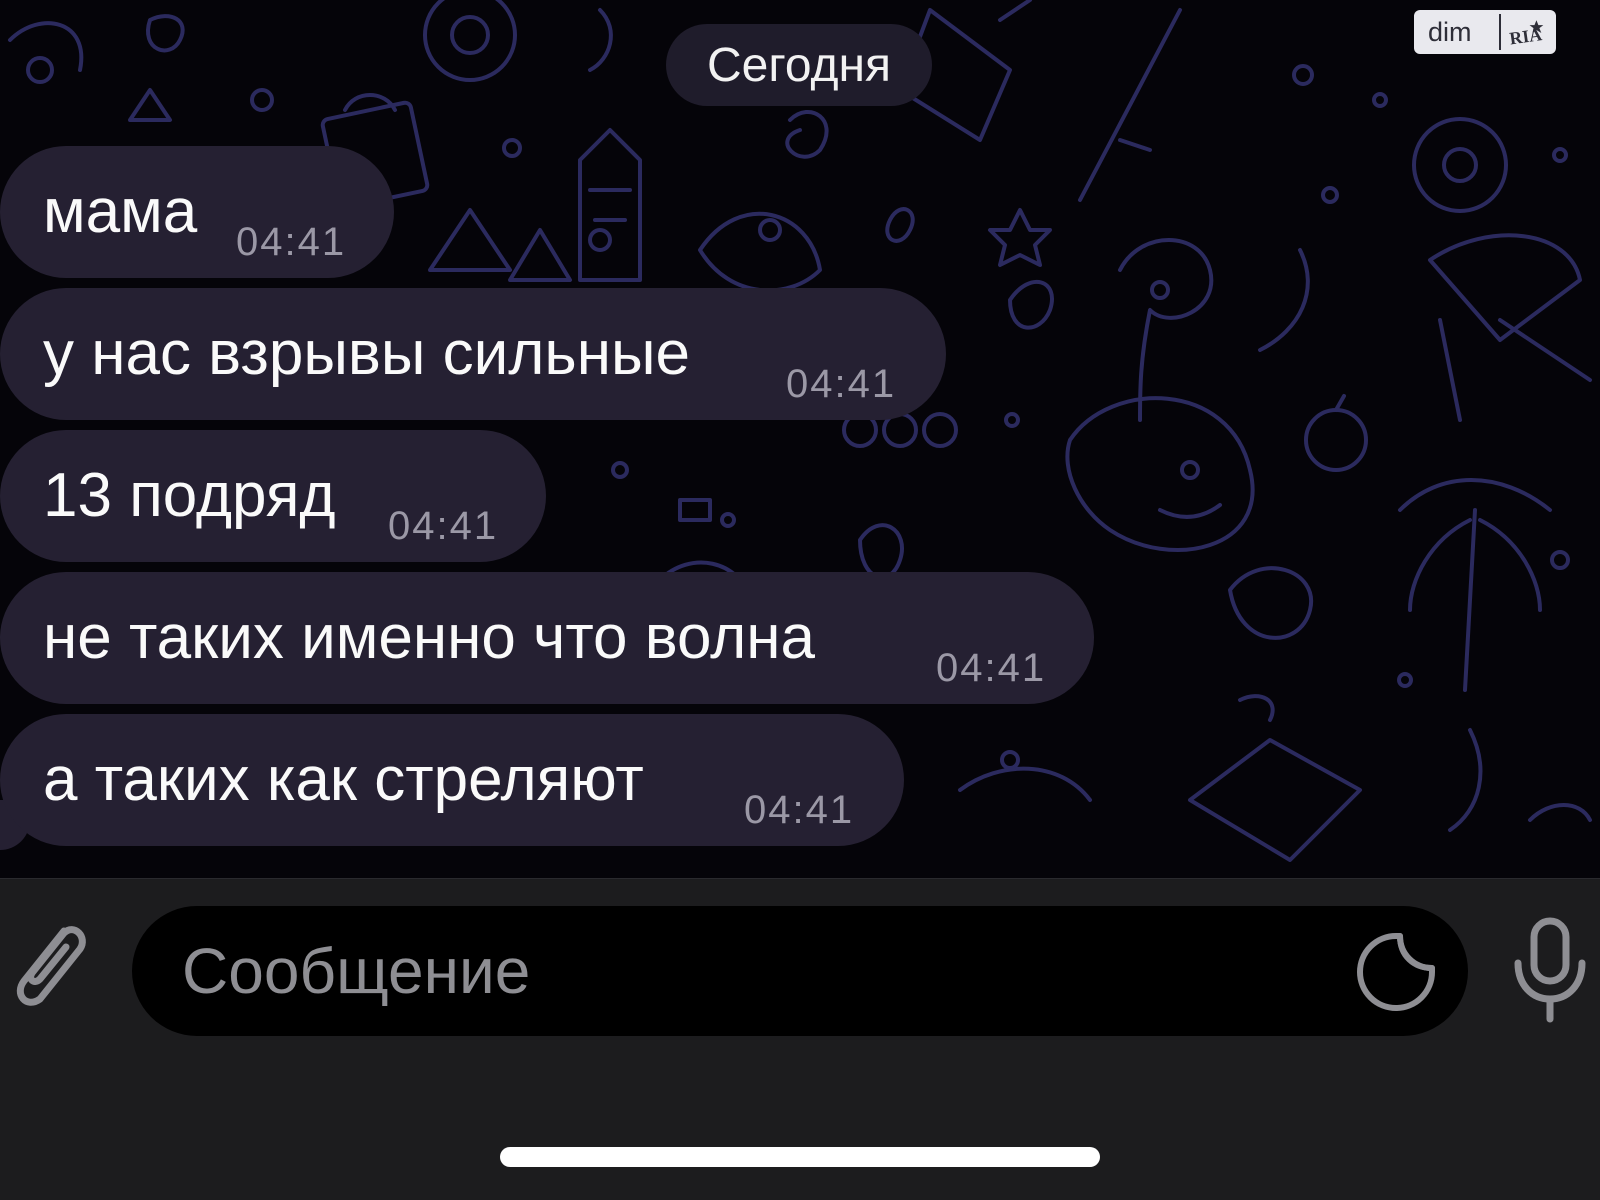  Describe the element at coordinates (1485, 32) in the screenshot. I see `watermark-badge: dim RIA` at that location.